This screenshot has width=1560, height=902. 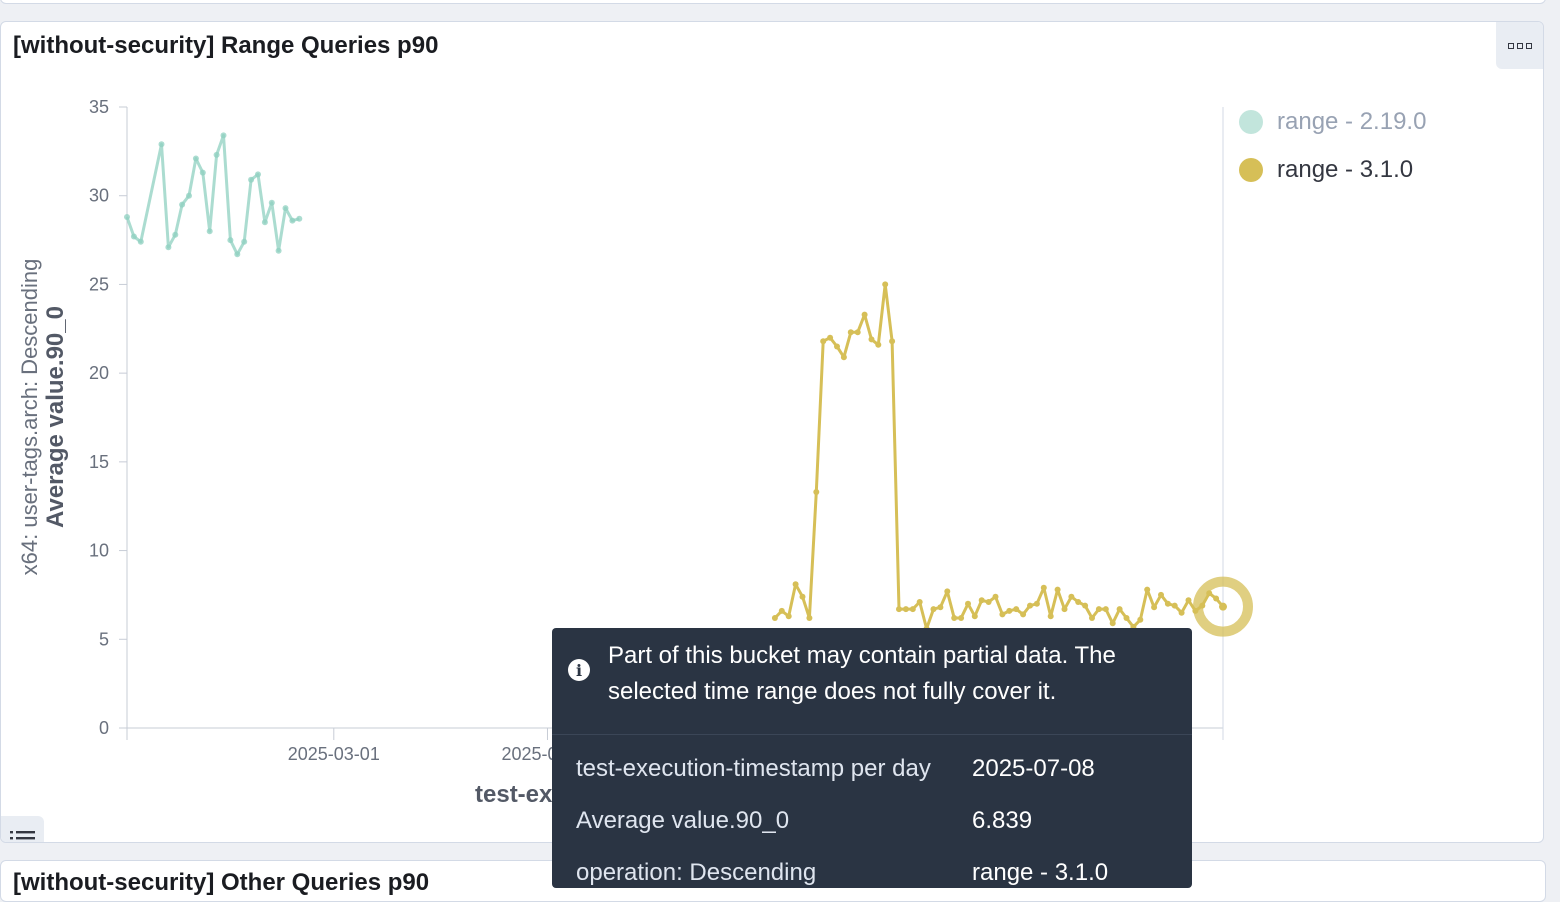 What do you see at coordinates (99, 196) in the screenshot?
I see `y-tick-label: 30` at bounding box center [99, 196].